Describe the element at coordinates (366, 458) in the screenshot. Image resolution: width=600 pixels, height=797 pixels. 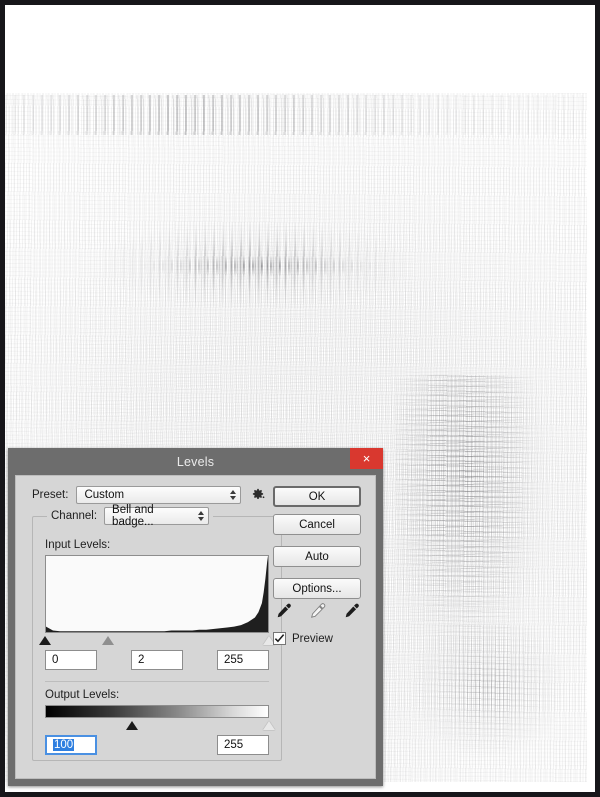
I see `close-button: ×` at that location.